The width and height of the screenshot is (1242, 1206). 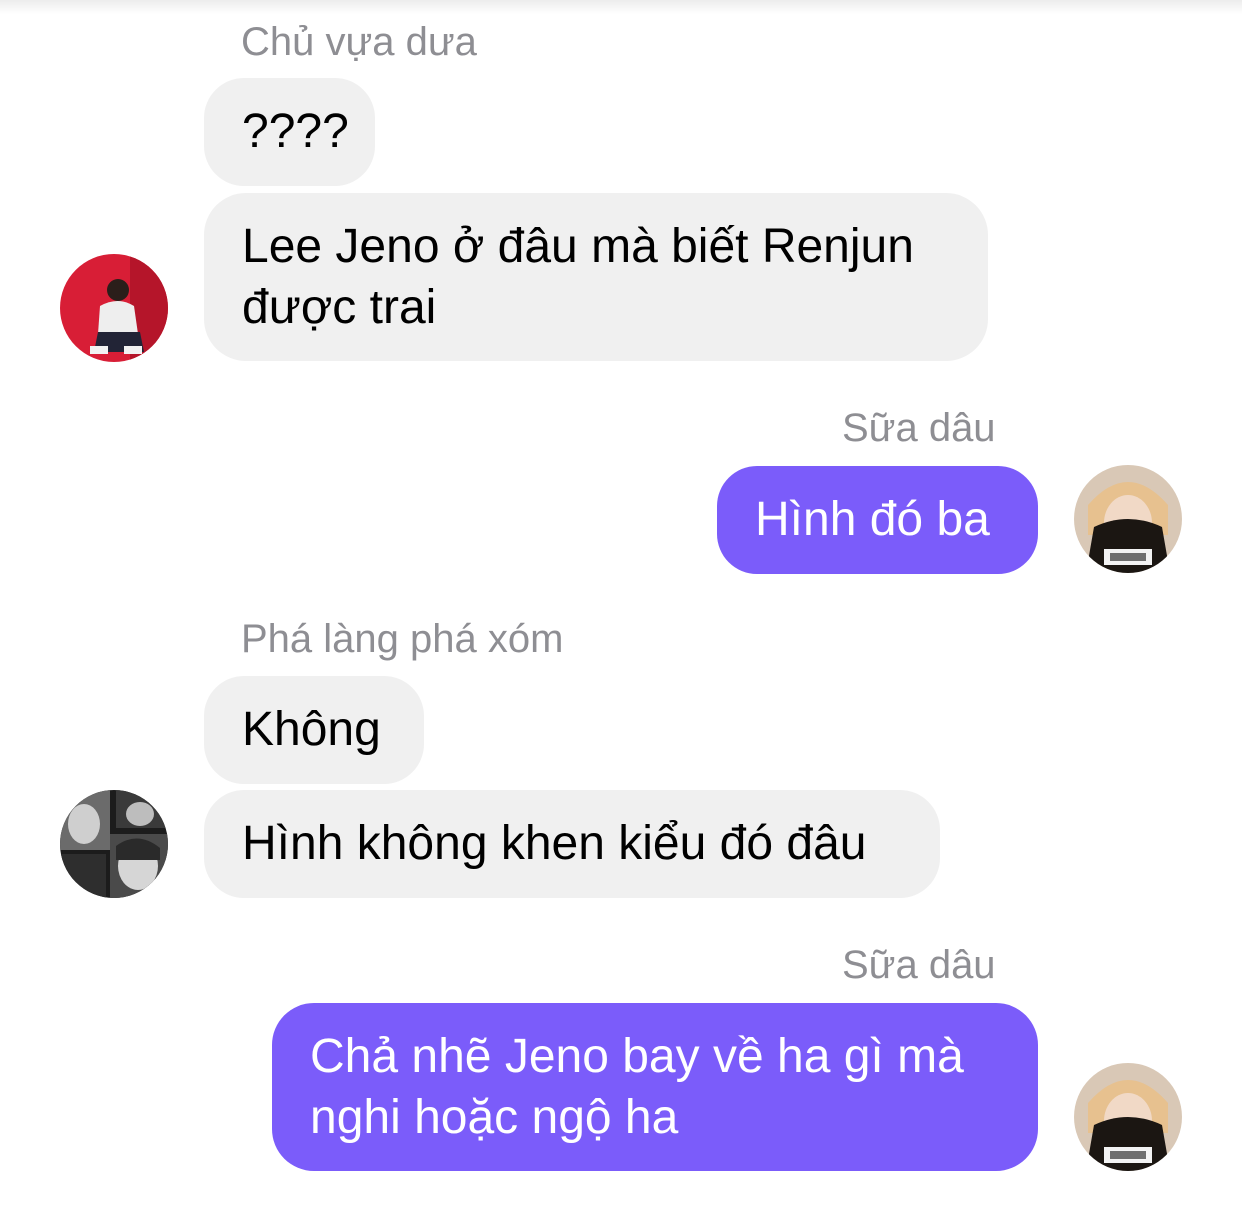 I want to click on message-bubble-incoming: ????, so click(x=289, y=132).